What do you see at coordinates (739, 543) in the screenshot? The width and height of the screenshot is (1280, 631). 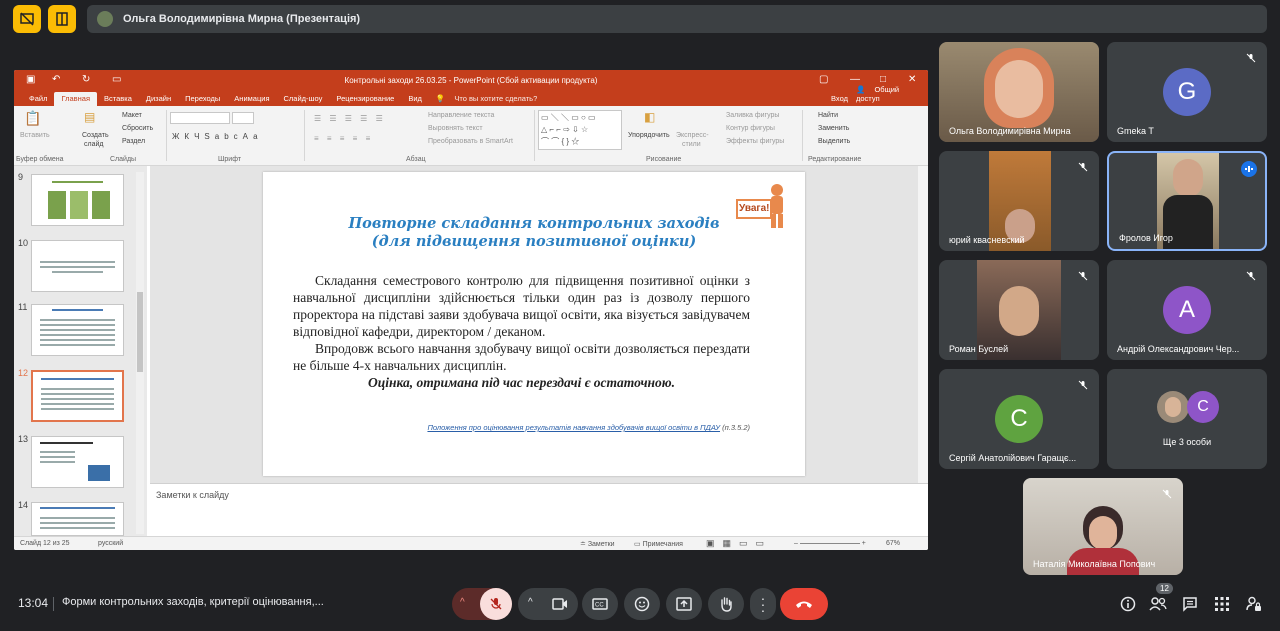 I see `view-icons: ▣▦▭▭` at bounding box center [739, 543].